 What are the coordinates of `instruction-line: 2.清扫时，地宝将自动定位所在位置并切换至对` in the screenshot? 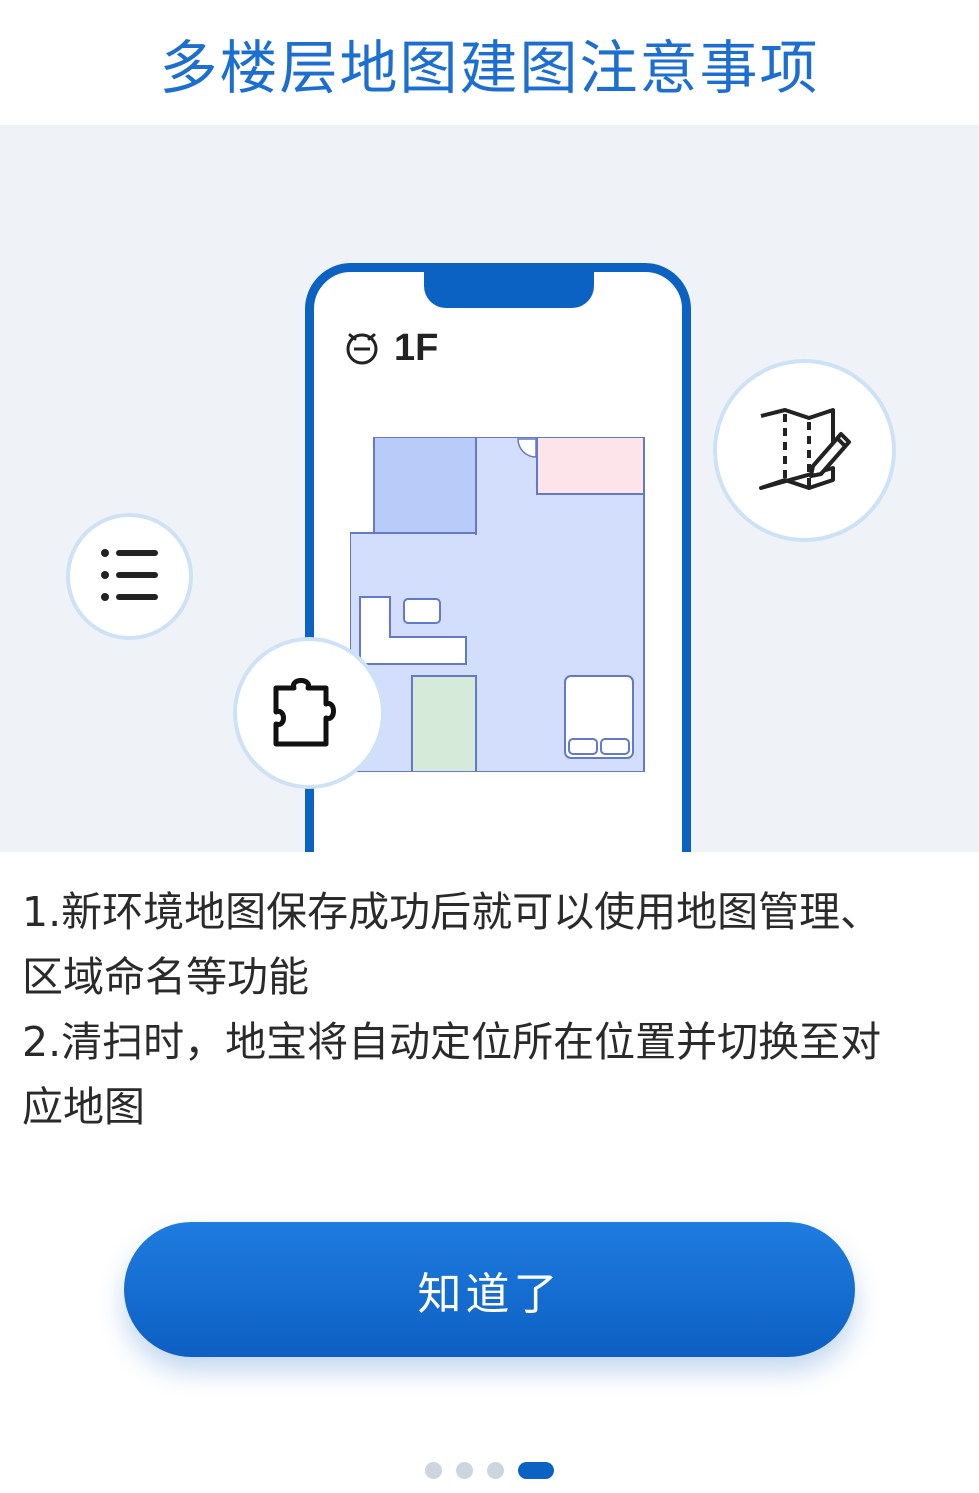 It's located at (452, 1042).